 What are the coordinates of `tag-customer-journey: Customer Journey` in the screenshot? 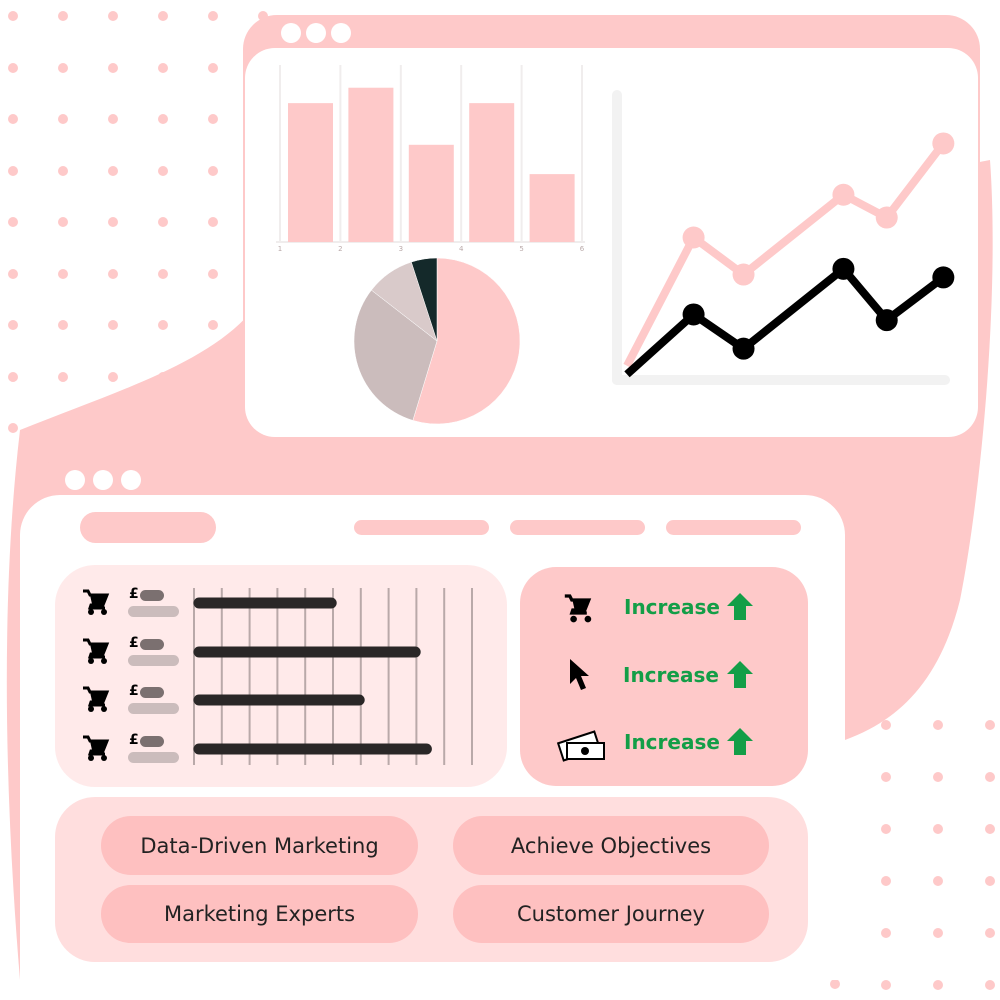 It's located at (611, 914).